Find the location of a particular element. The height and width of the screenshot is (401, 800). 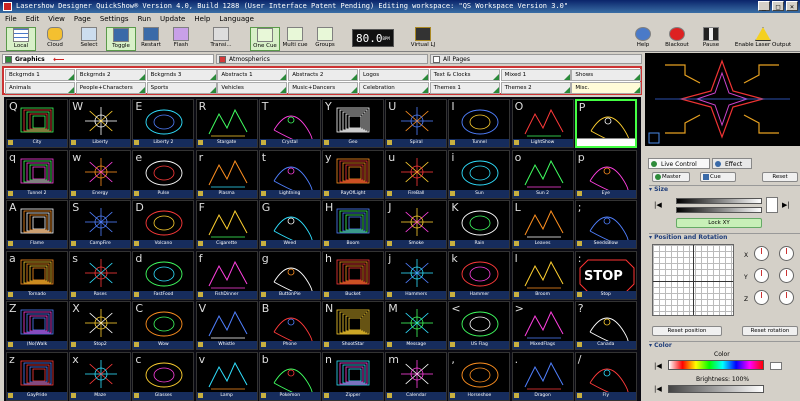

cue-lightning: t Lightning is located at coordinates (289, 174).